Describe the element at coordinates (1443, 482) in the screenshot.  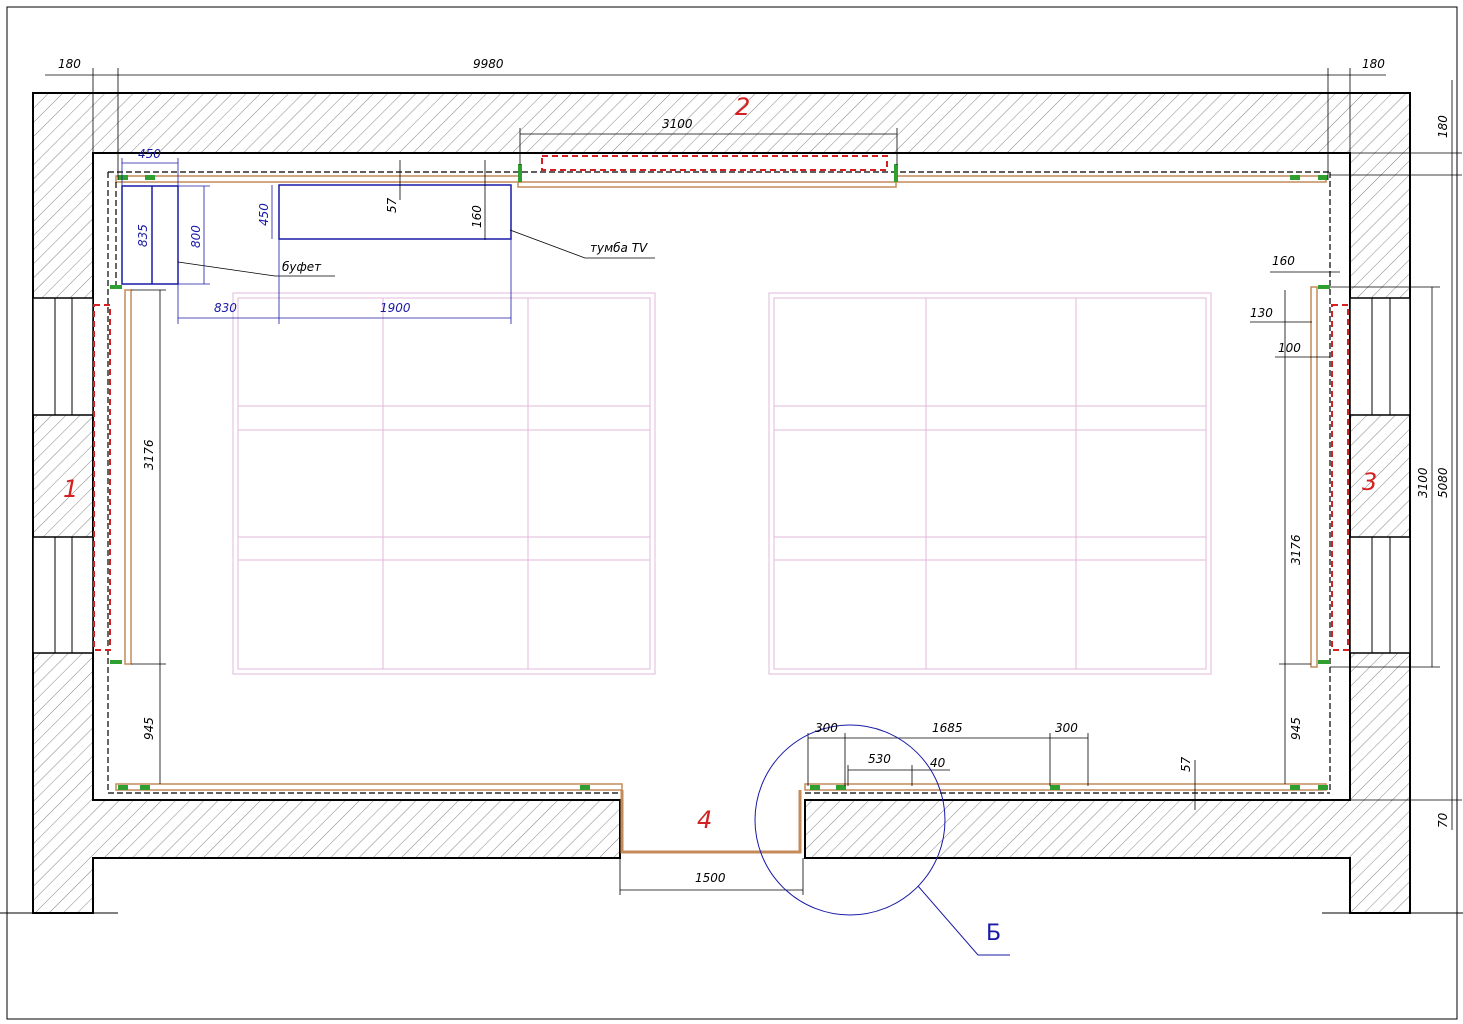
I see `dim-right-total-5080: 5080` at that location.